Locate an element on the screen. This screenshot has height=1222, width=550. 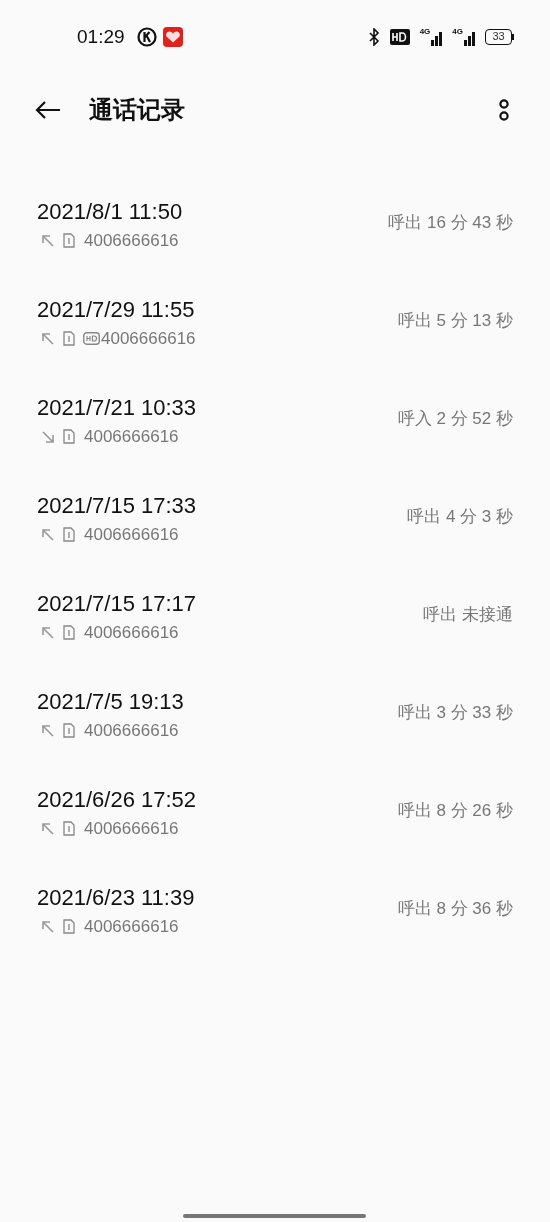
incoming-arrow-icon is located at coordinates (48, 436).